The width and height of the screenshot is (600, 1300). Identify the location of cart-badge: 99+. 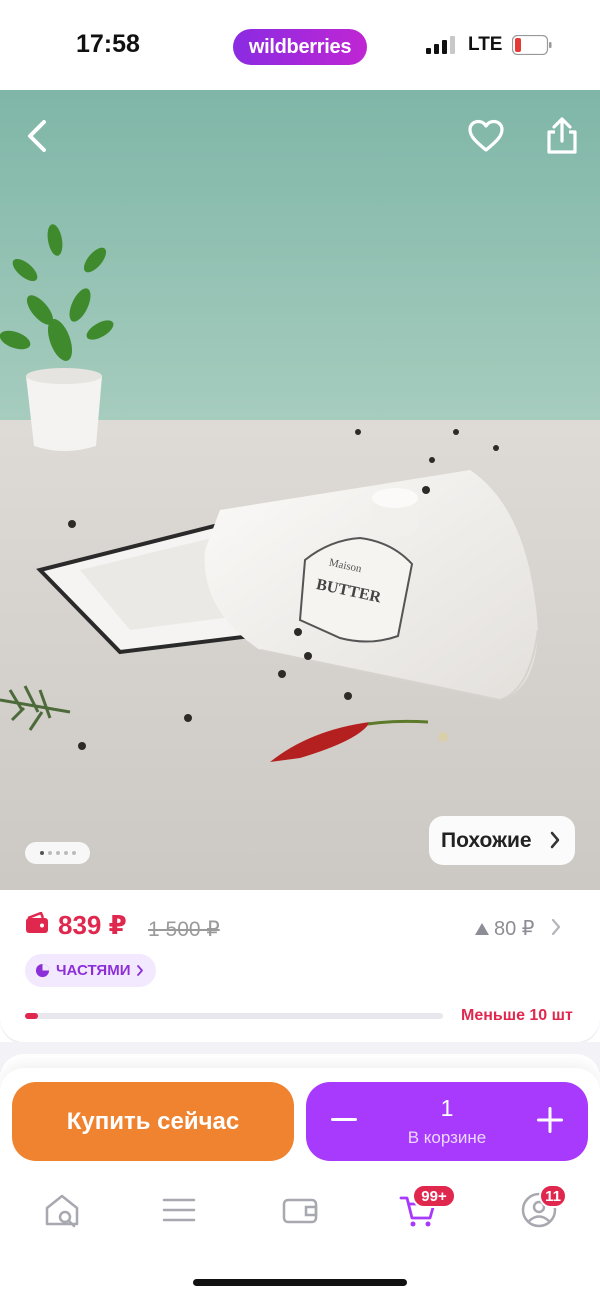
(434, 1196).